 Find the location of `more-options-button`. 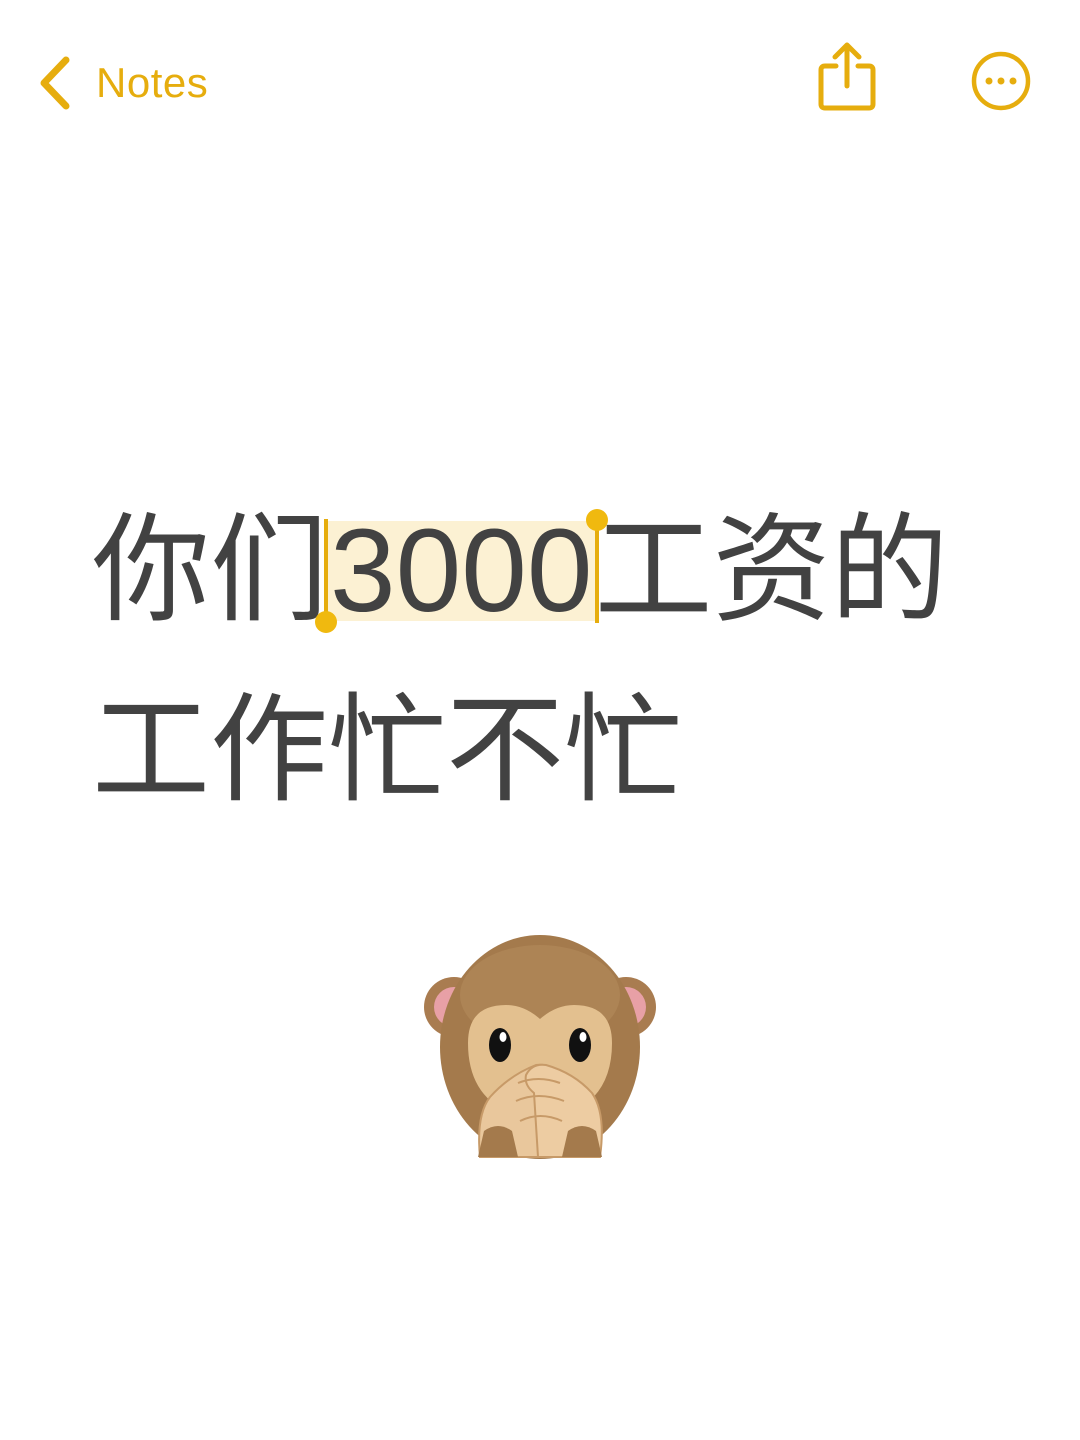

more-options-button is located at coordinates (1001, 81).